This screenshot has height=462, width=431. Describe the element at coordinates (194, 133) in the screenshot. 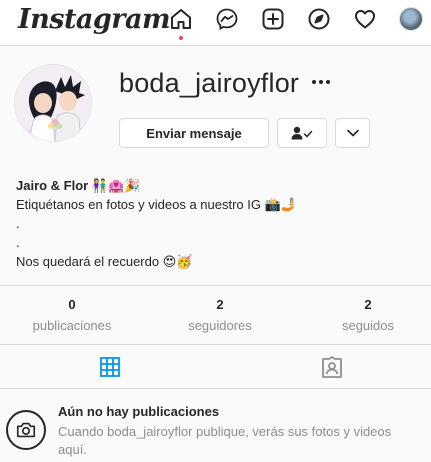

I see `send-message-button: Enviar mensaje` at that location.